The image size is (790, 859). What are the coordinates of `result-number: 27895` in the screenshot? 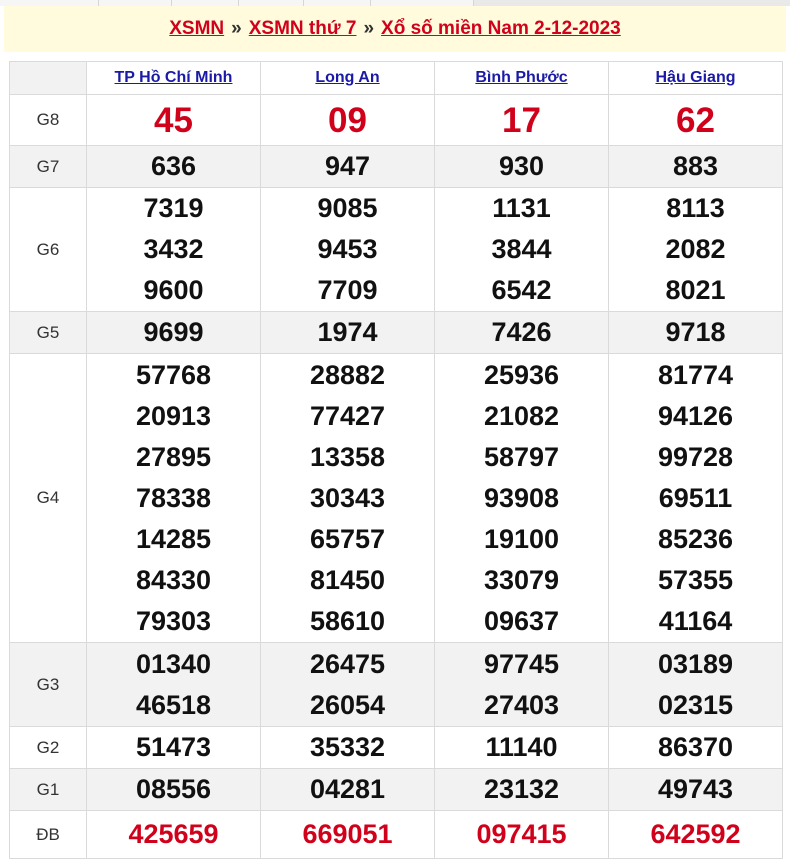 It's located at (173, 456).